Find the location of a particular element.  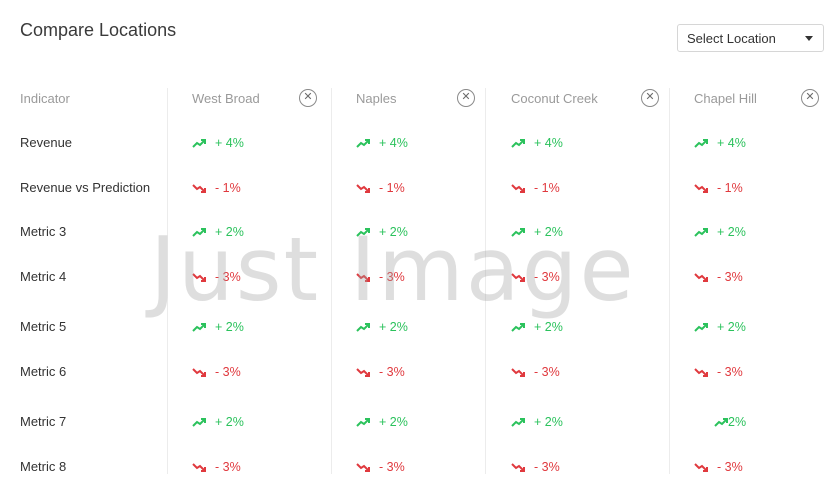

page-title: Compare Locations is located at coordinates (98, 30).